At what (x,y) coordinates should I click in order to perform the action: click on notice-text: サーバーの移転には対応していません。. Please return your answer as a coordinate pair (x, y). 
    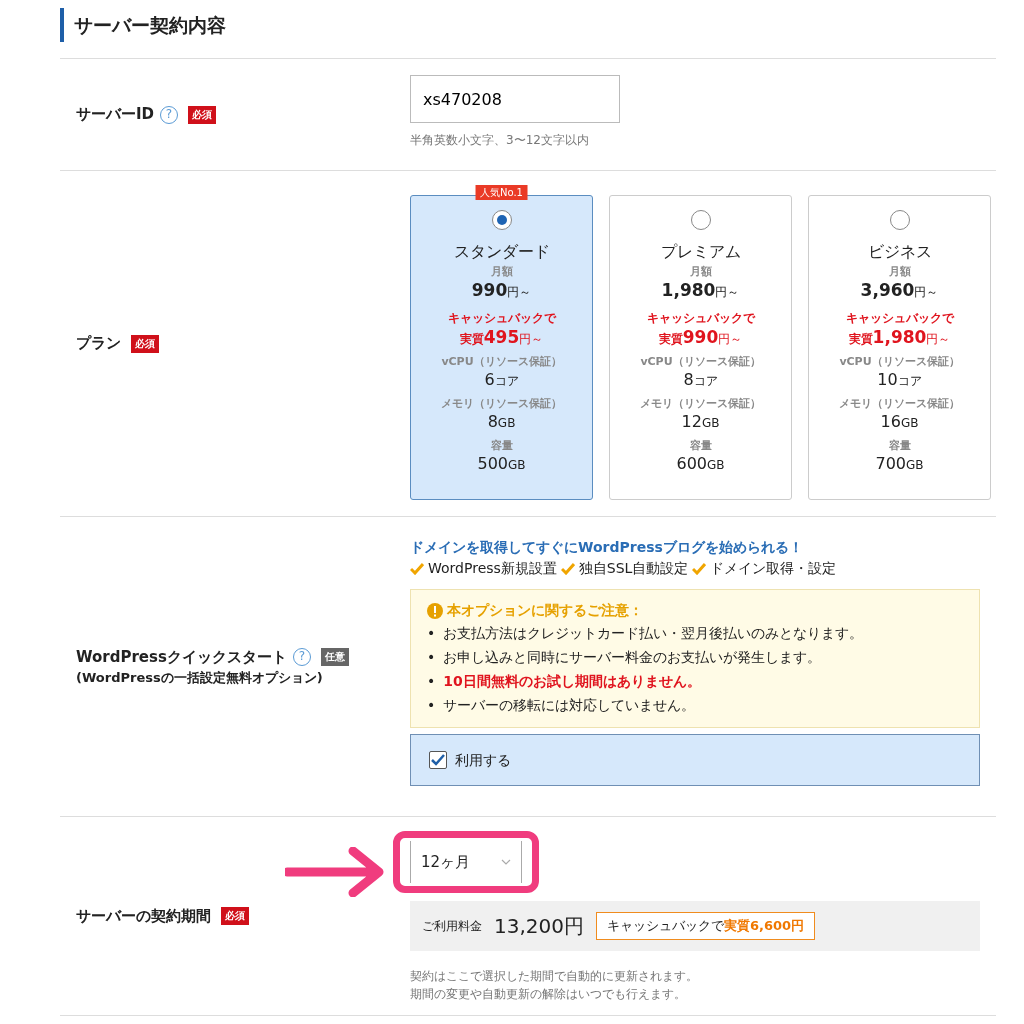
    Looking at the image, I should click on (569, 705).